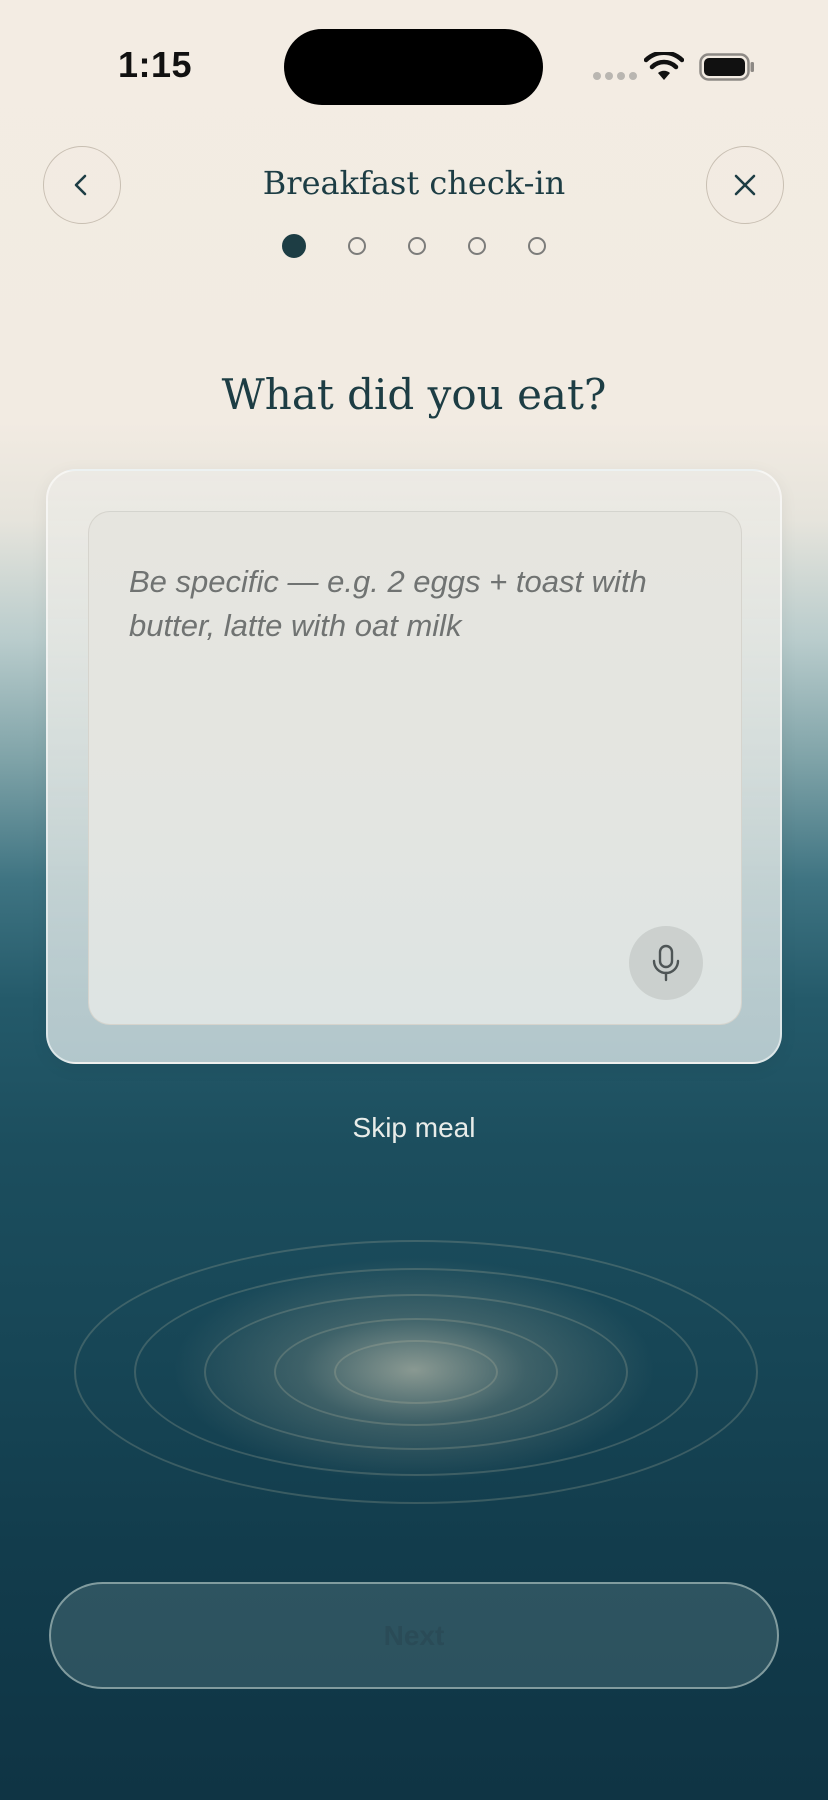 The height and width of the screenshot is (1800, 828). I want to click on next-button: Next, so click(414, 1635).